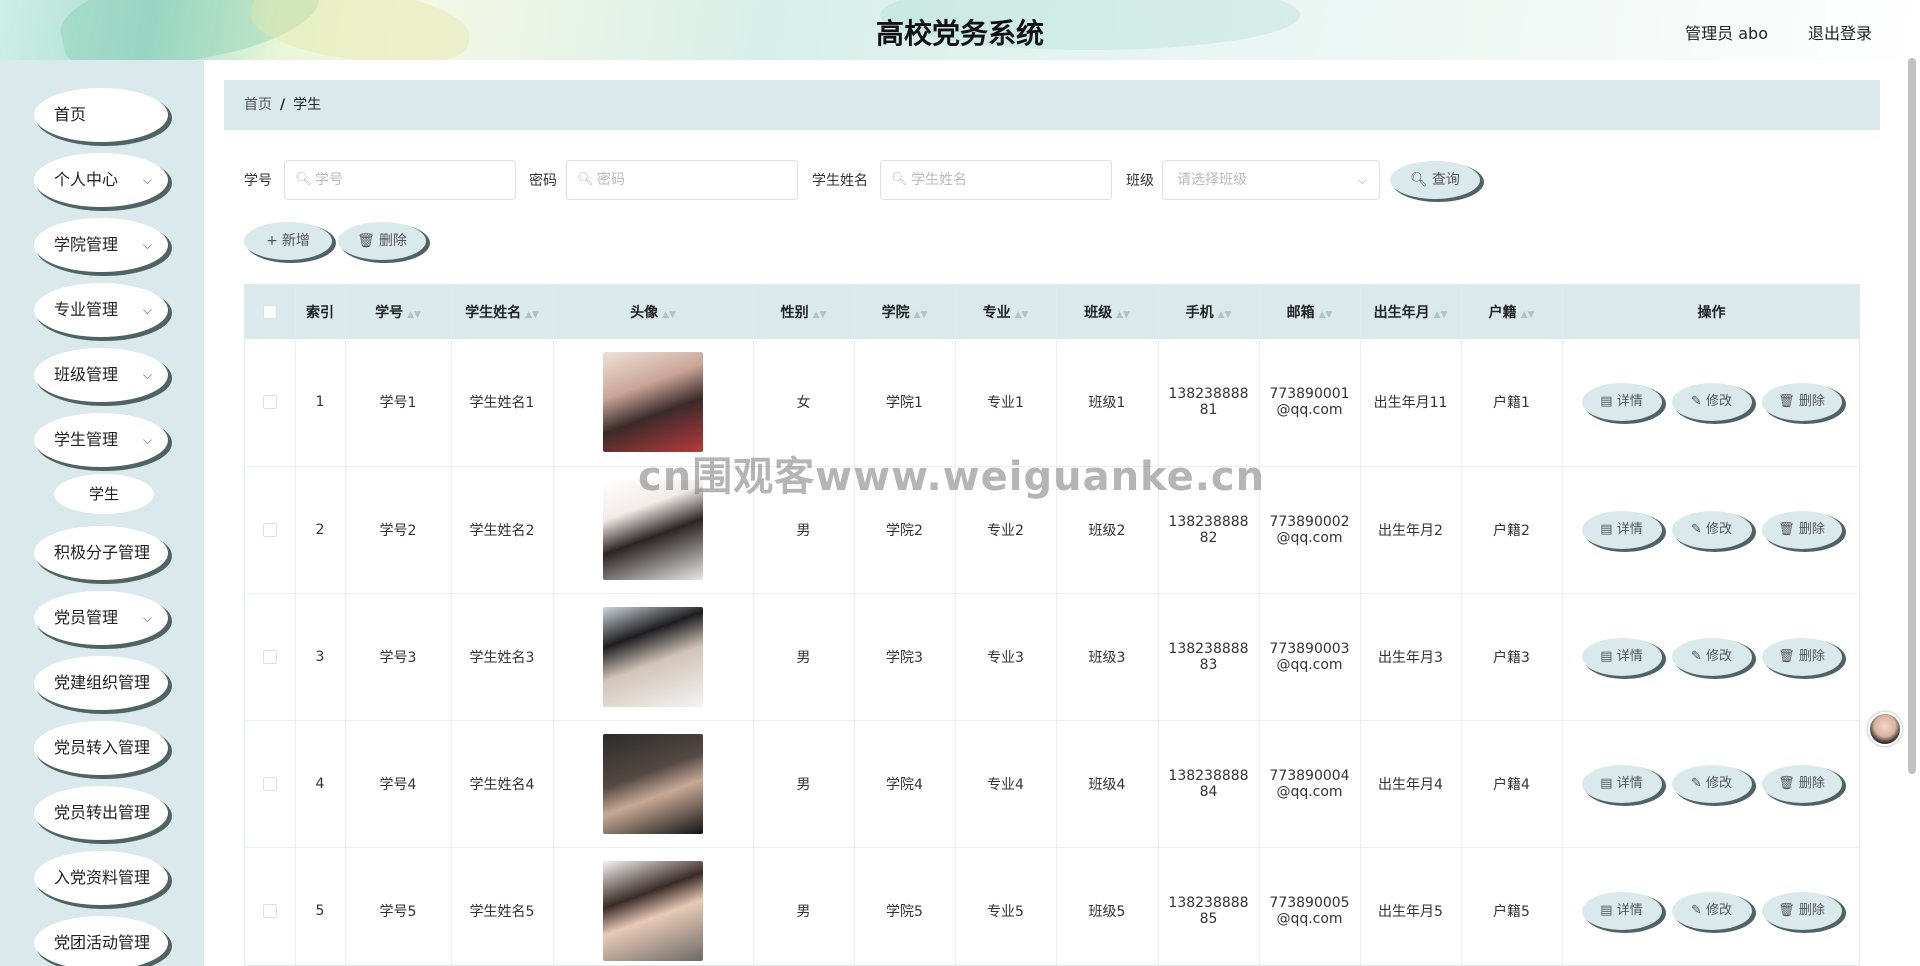  I want to click on class-cell: 班级5, so click(1107, 906).